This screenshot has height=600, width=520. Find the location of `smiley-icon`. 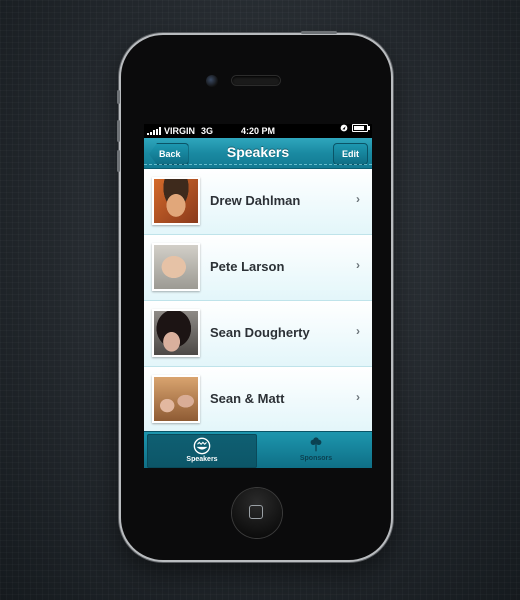

smiley-icon is located at coordinates (202, 446).